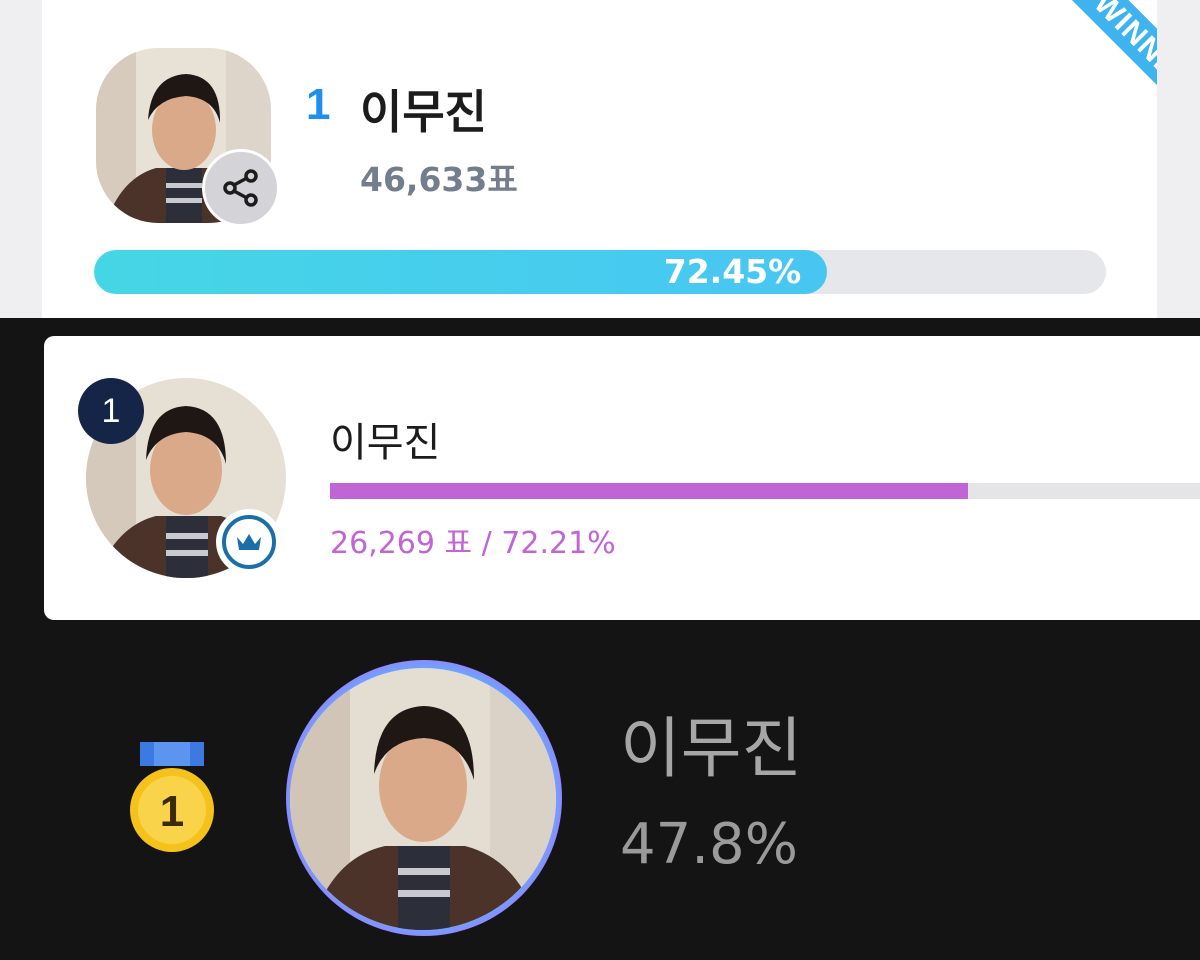 Image resolution: width=1200 pixels, height=960 pixels. Describe the element at coordinates (461, 272) in the screenshot. I see `vote-progress-fill: 72.45%` at that location.